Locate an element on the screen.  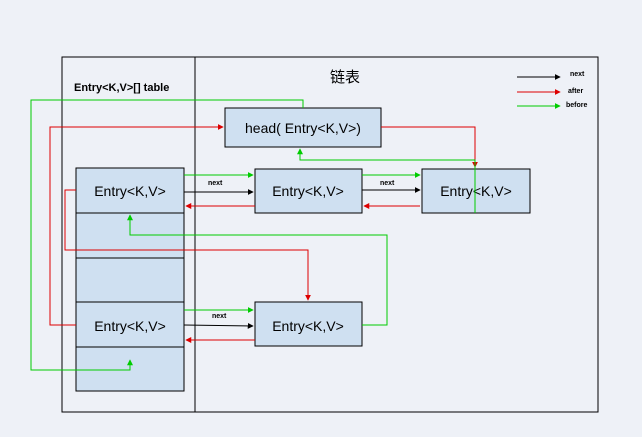
table-entry-1: Entry<K,V> is located at coordinates (130, 191).